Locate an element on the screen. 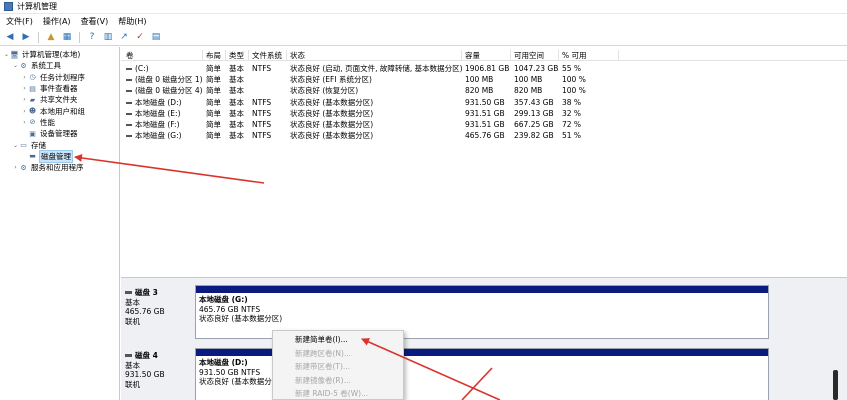  volume-name: (磁盘 0 磁盘分区 1) is located at coordinates (169, 80).